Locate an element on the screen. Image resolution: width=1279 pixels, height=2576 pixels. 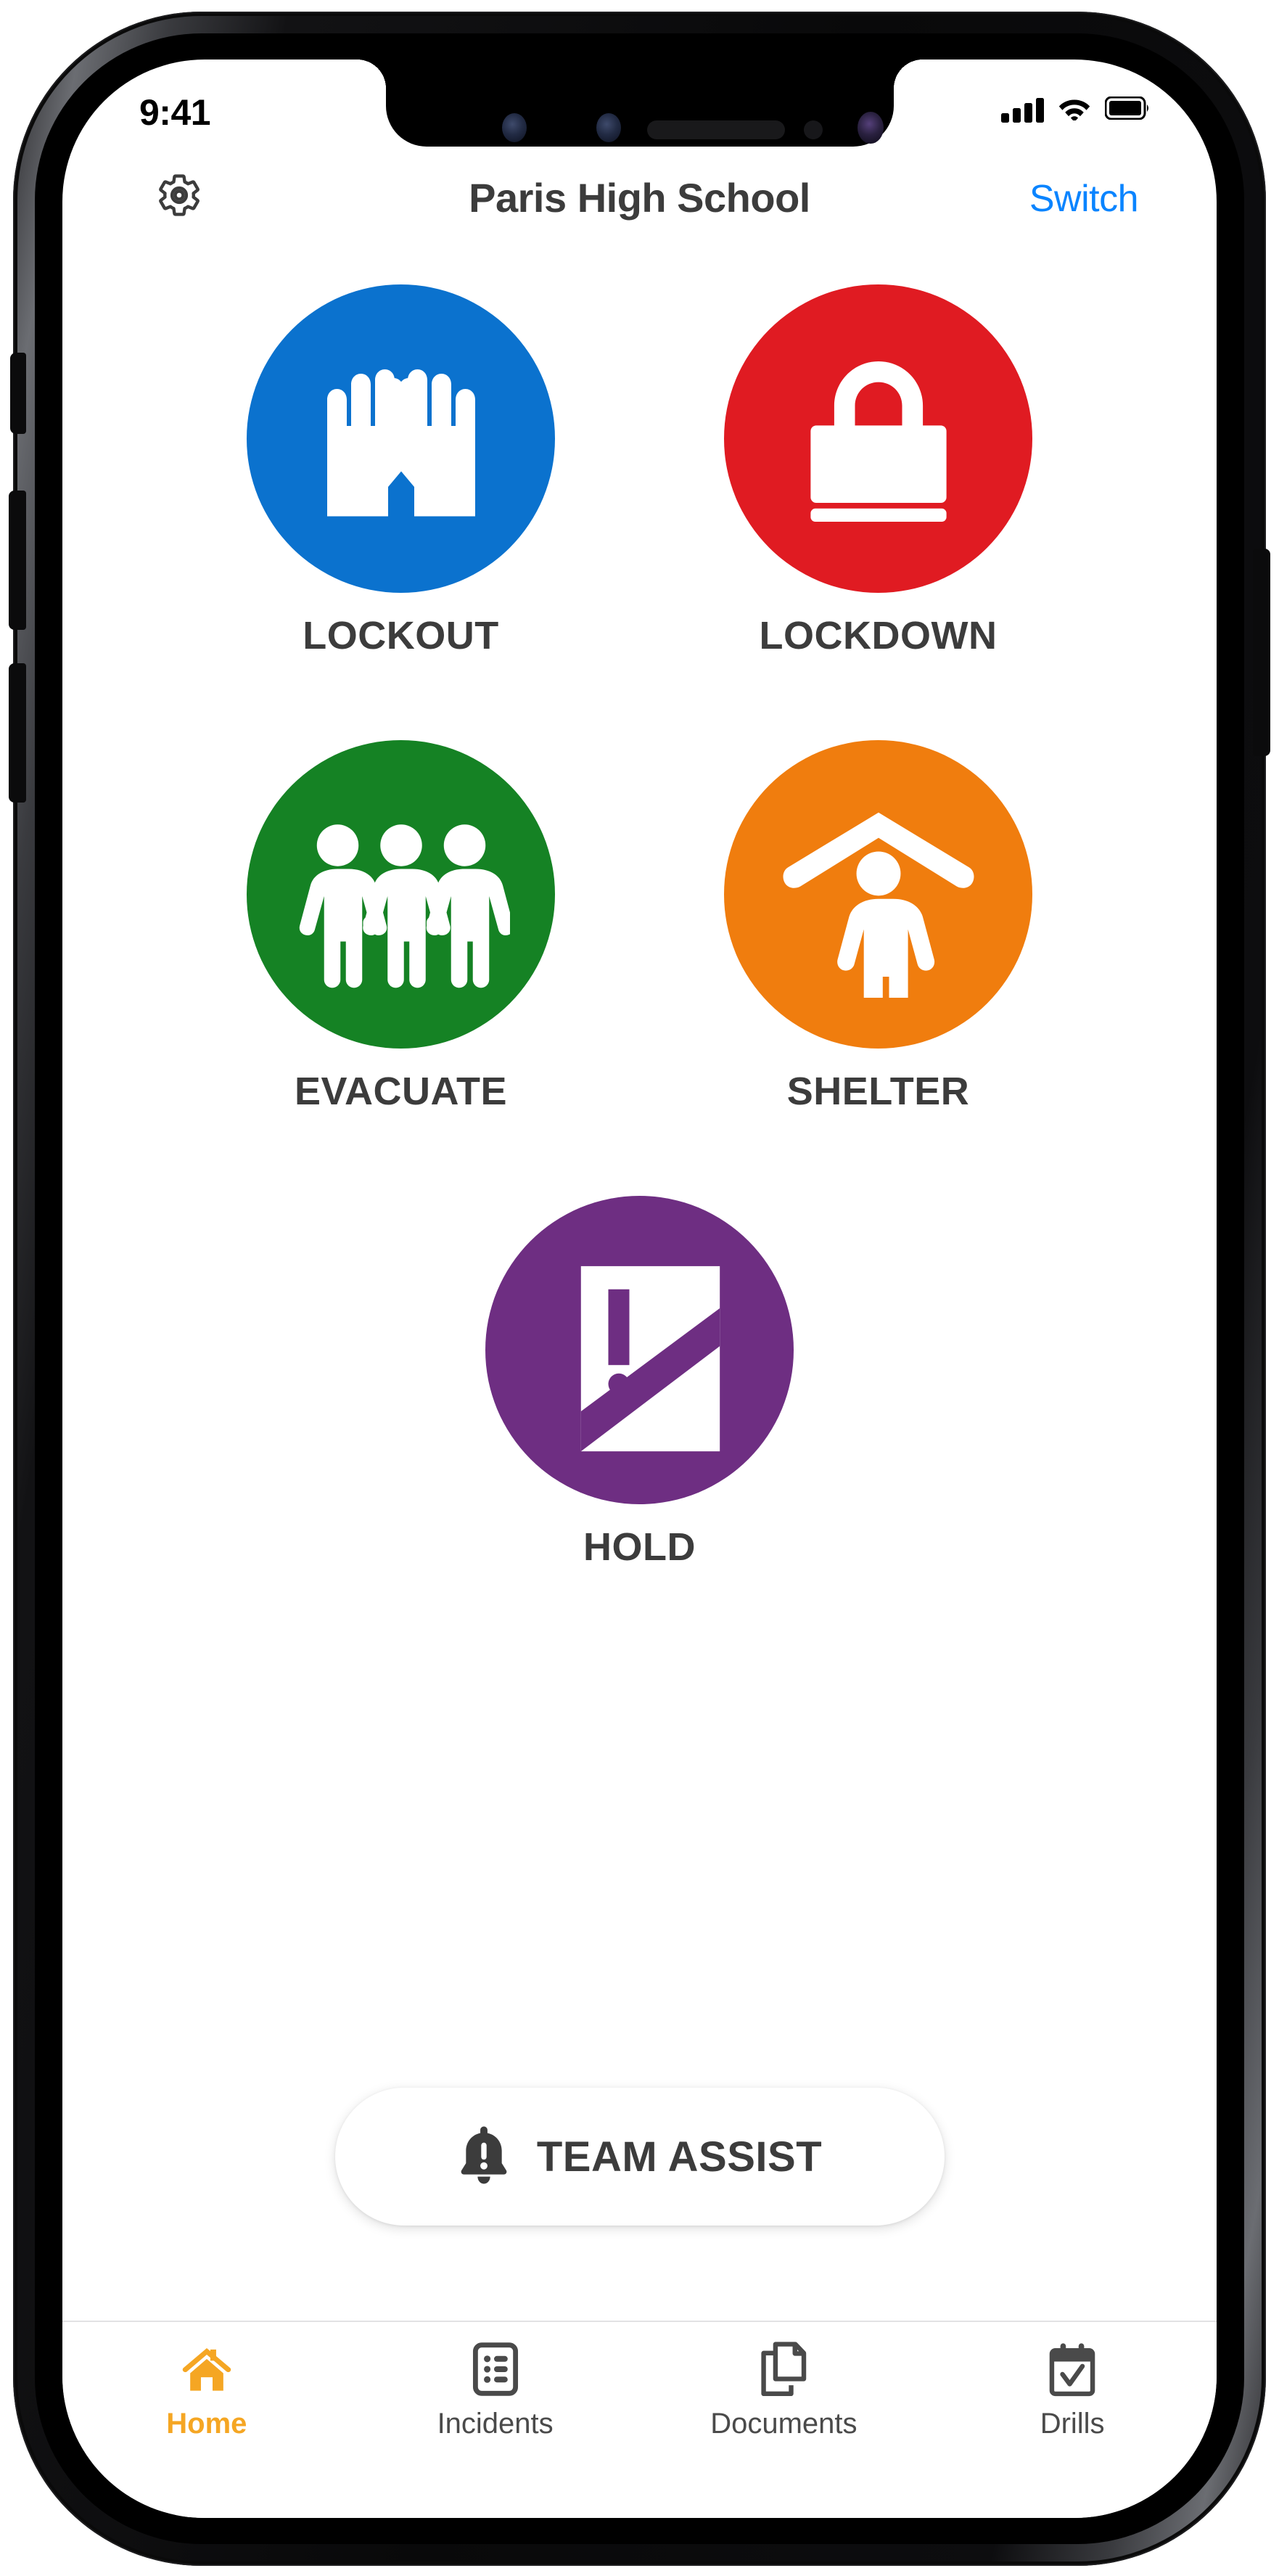
calendar-check-icon is located at coordinates (1073, 2369).